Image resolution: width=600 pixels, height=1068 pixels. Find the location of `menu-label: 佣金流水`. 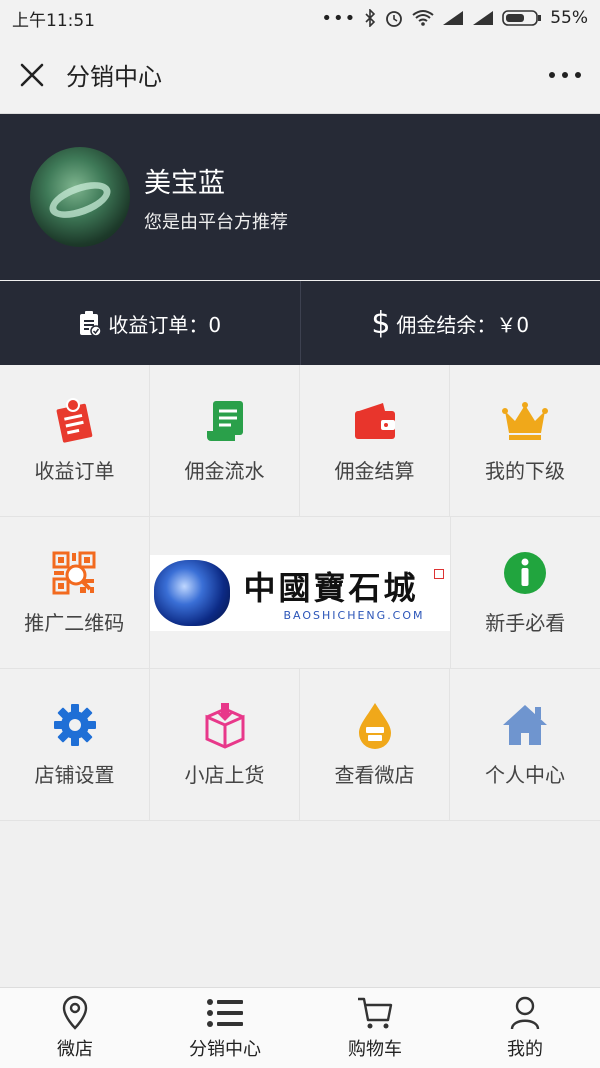

menu-label: 佣金流水 is located at coordinates (225, 469).